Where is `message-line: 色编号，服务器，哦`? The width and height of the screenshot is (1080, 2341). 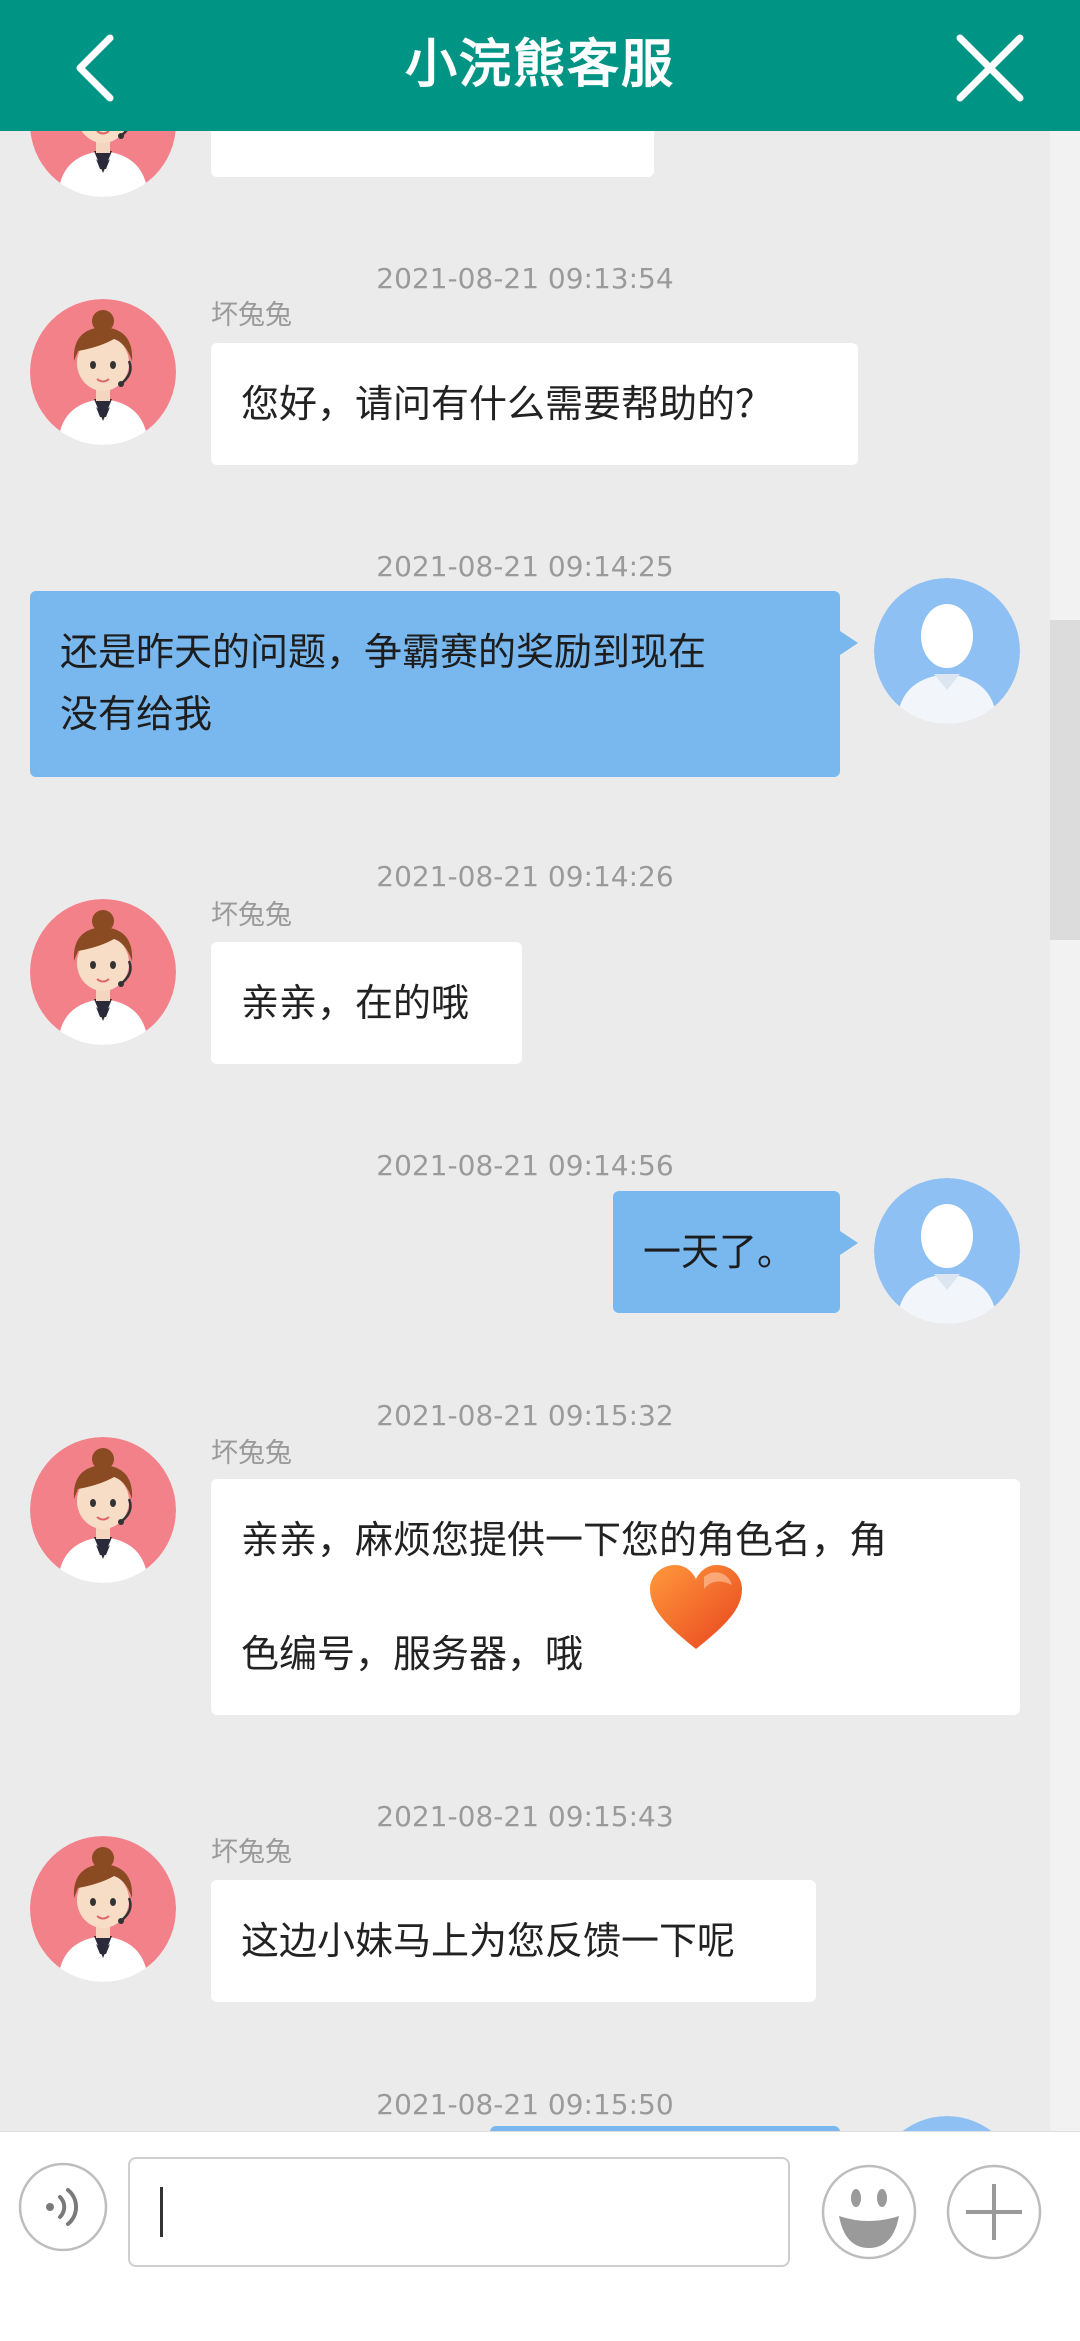
message-line: 色编号，服务器，哦 is located at coordinates (615, 1625).